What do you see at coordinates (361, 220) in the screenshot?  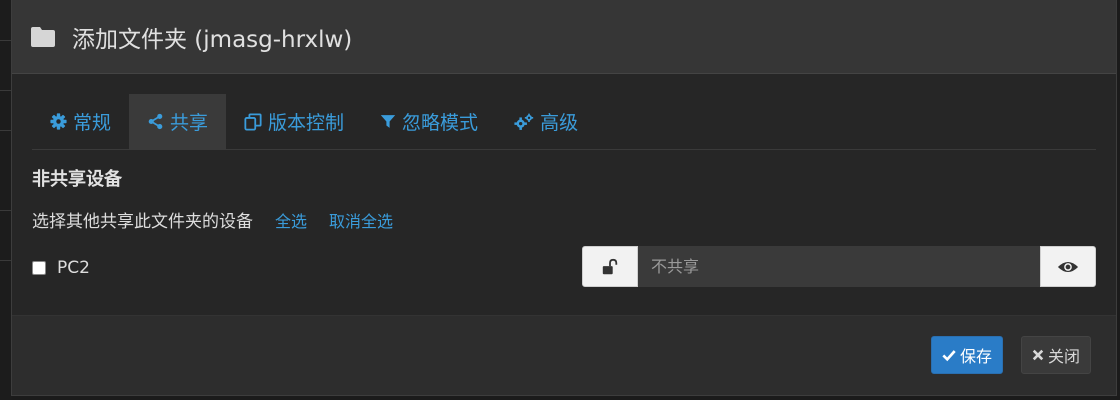 I see `deselect-all-link: 取消全选` at bounding box center [361, 220].